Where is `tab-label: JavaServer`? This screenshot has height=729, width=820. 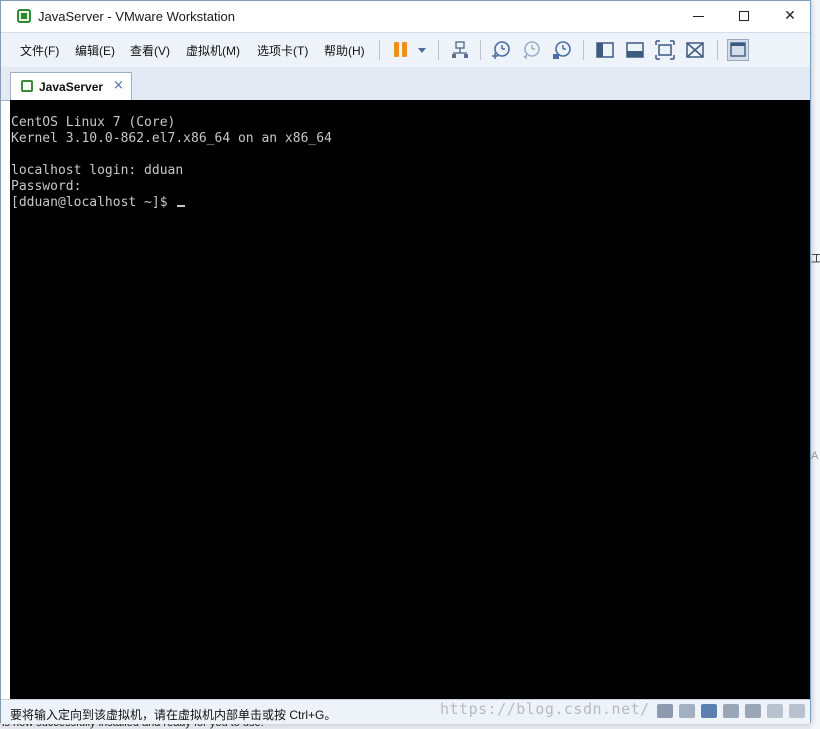
tab-label: JavaServer is located at coordinates (71, 87).